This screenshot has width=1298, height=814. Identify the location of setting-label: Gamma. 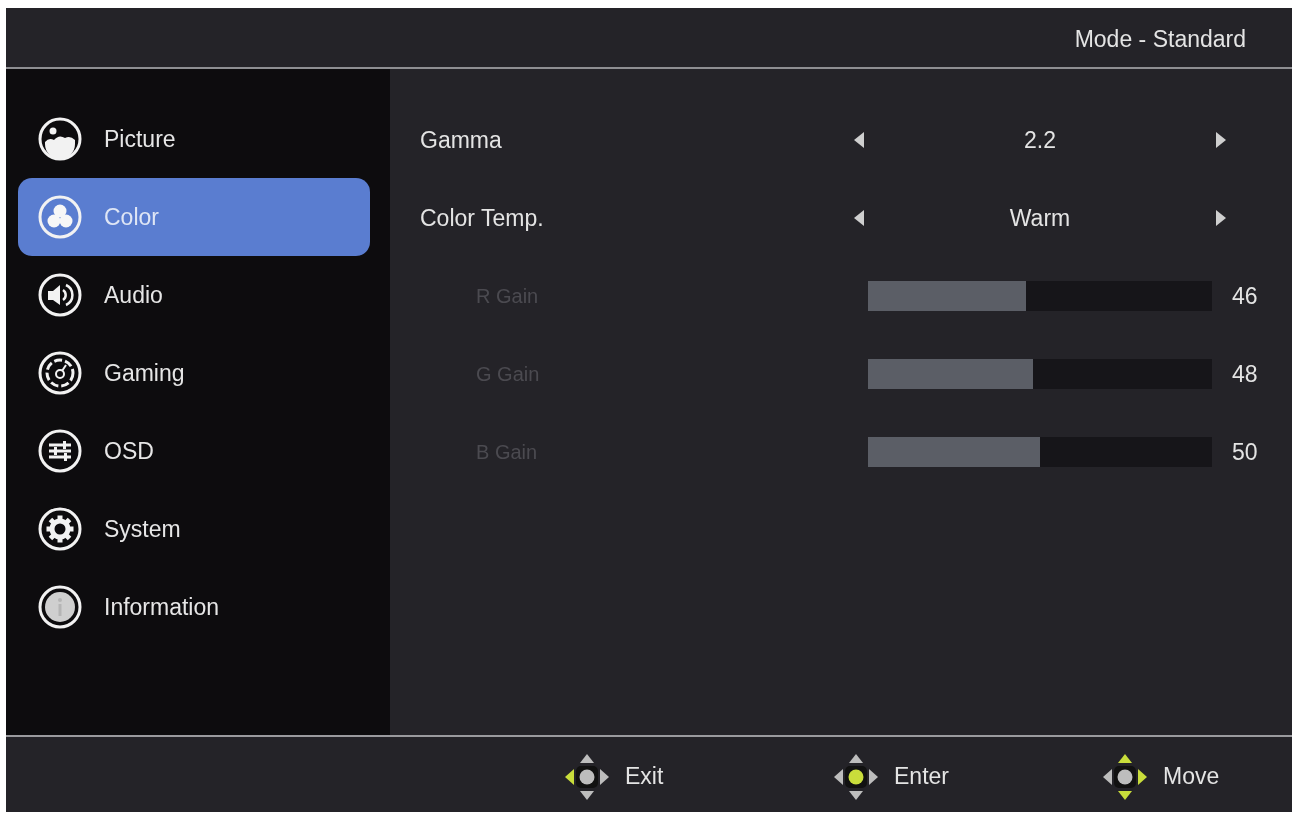
(461, 140).